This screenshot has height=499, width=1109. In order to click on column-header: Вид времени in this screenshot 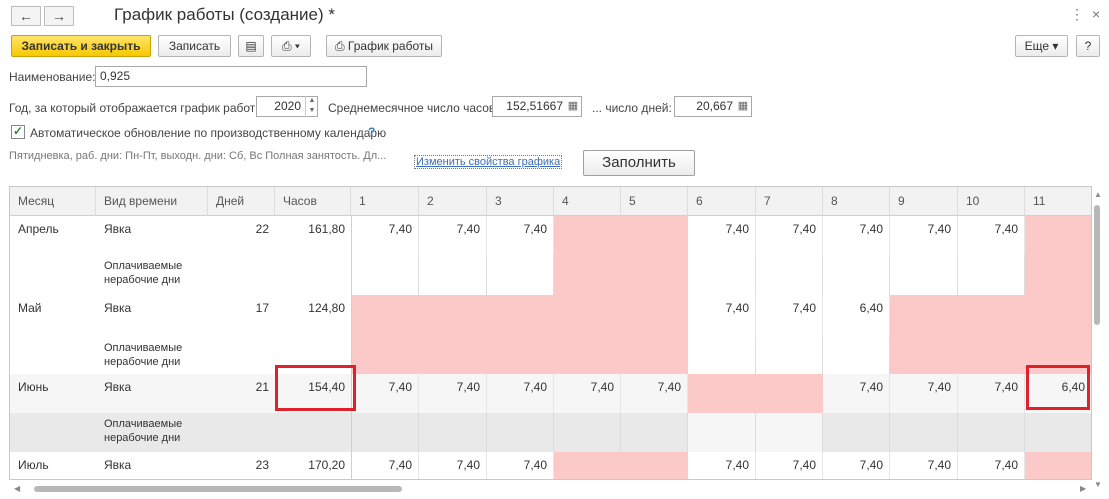, I will do `click(152, 201)`.